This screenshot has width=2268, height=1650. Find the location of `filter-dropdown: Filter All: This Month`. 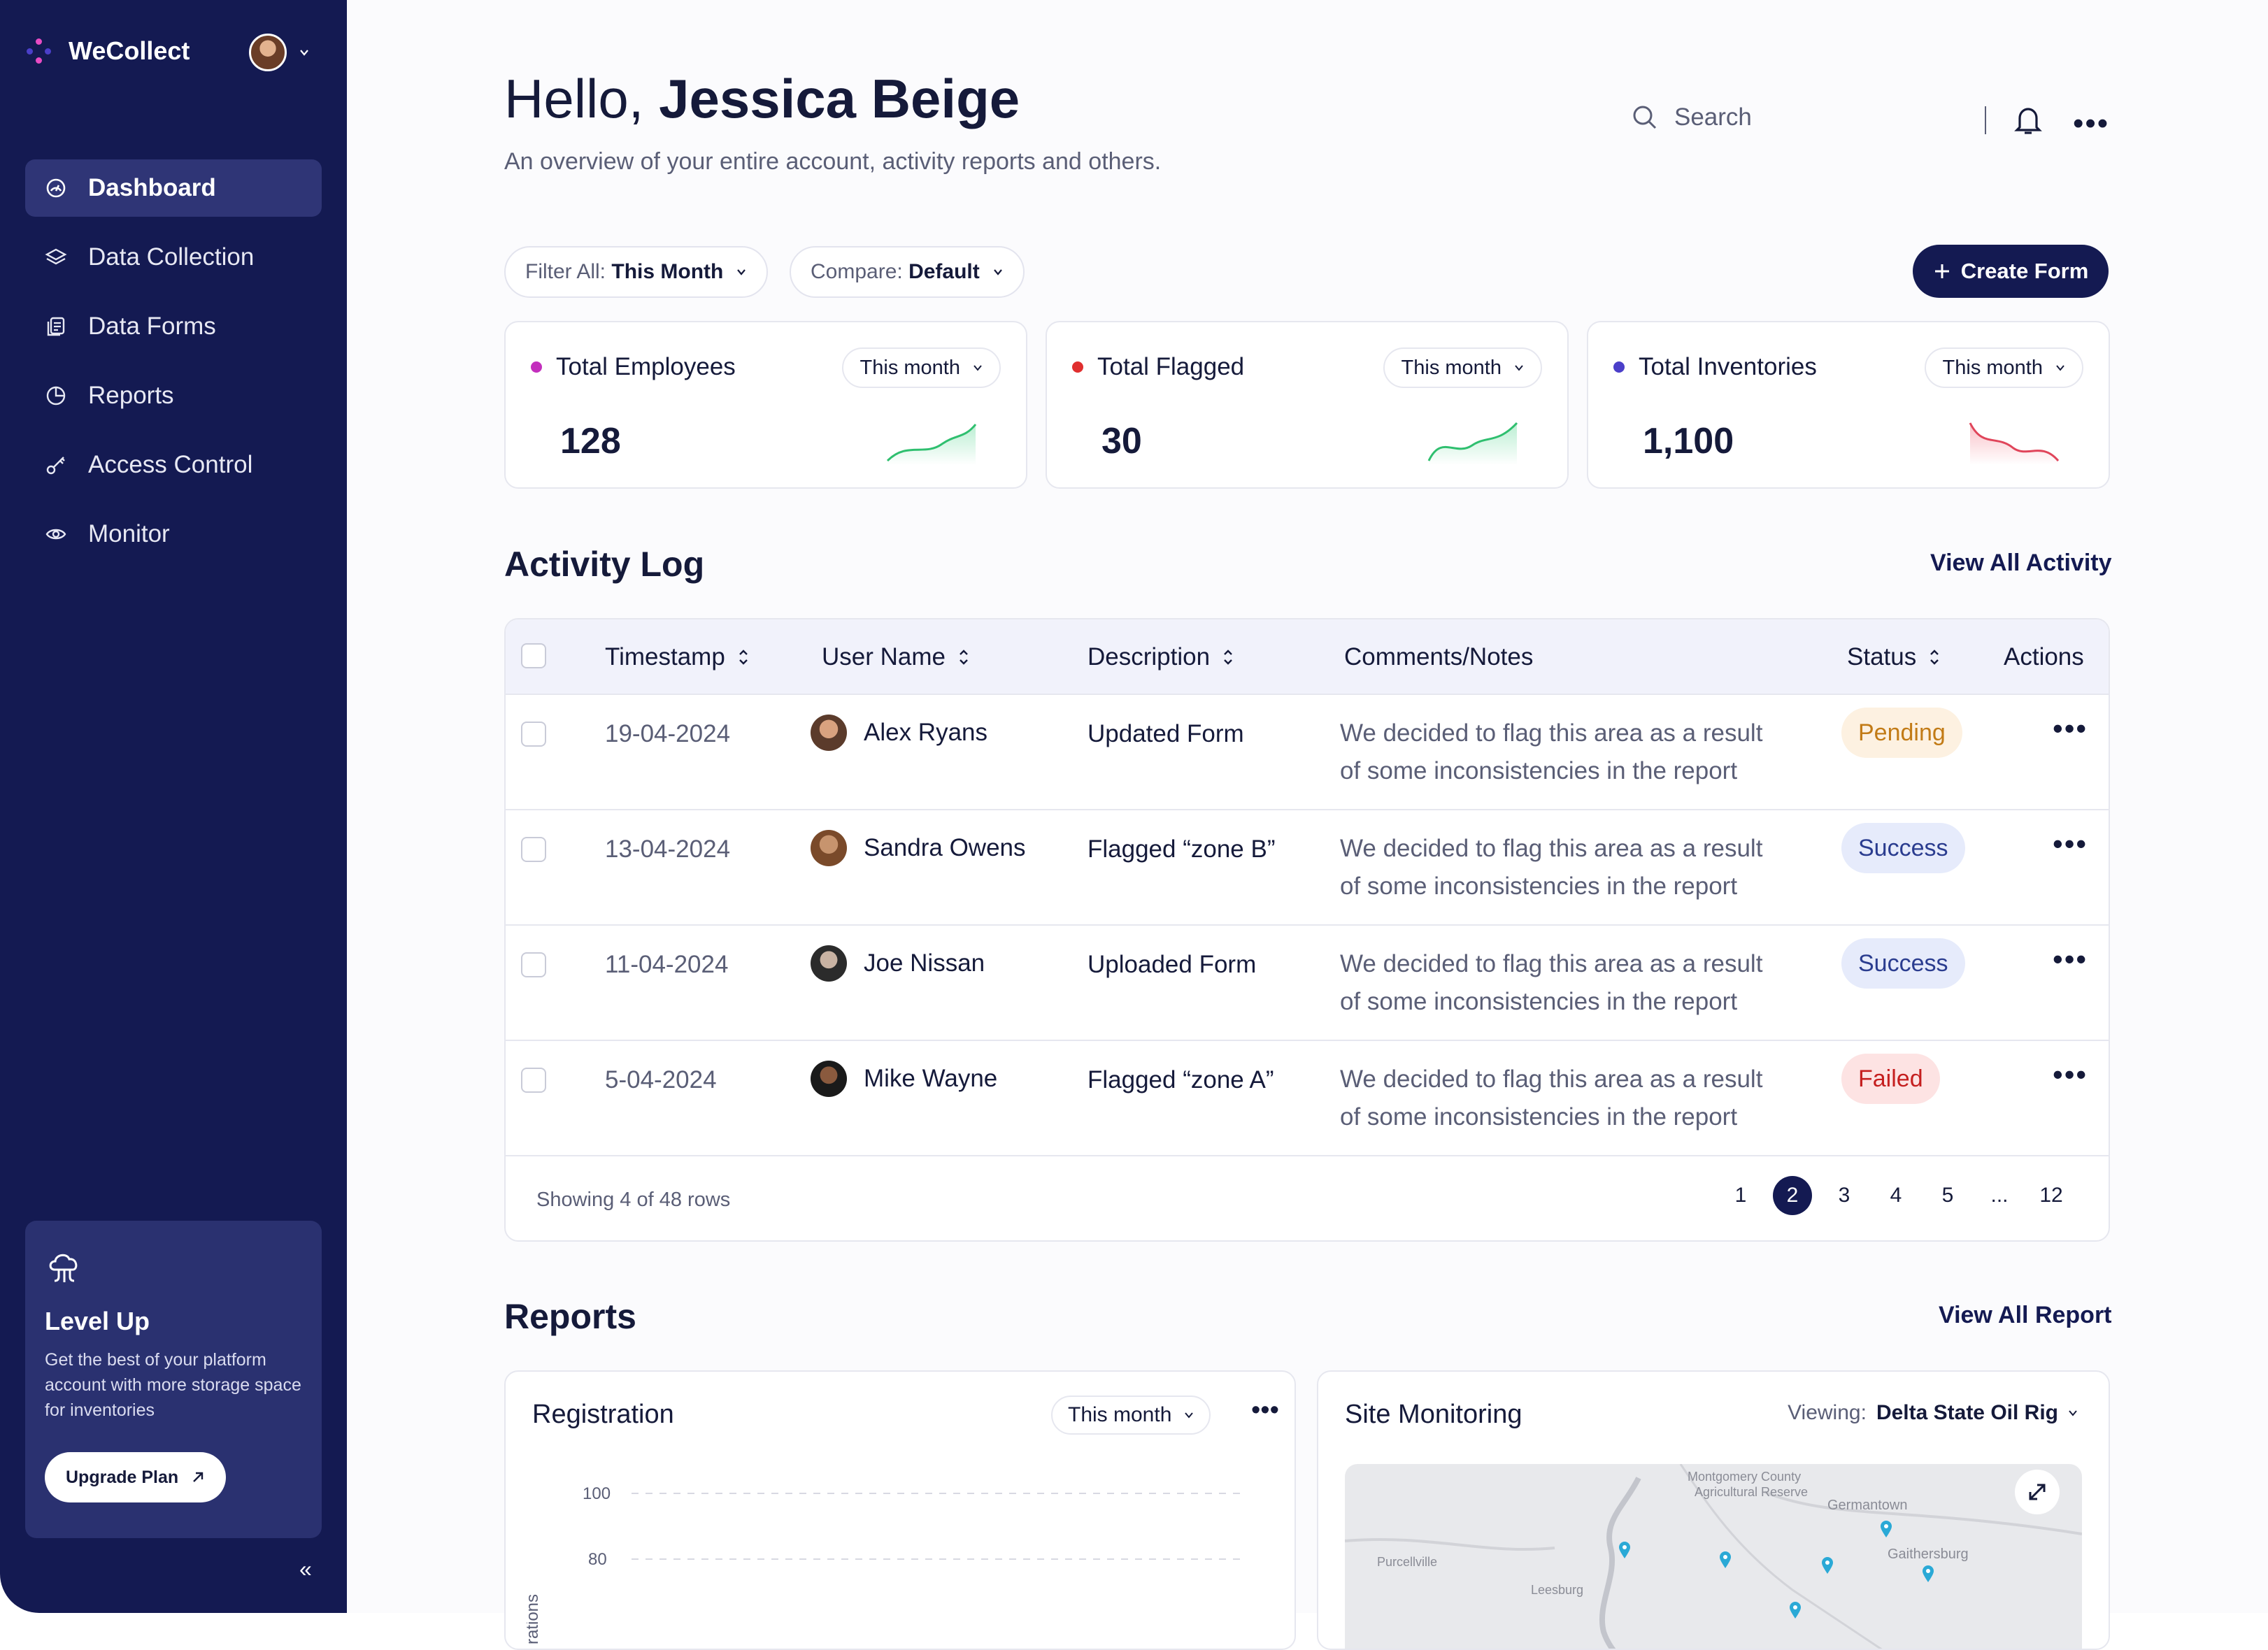

filter-dropdown: Filter All: This Month is located at coordinates (636, 272).